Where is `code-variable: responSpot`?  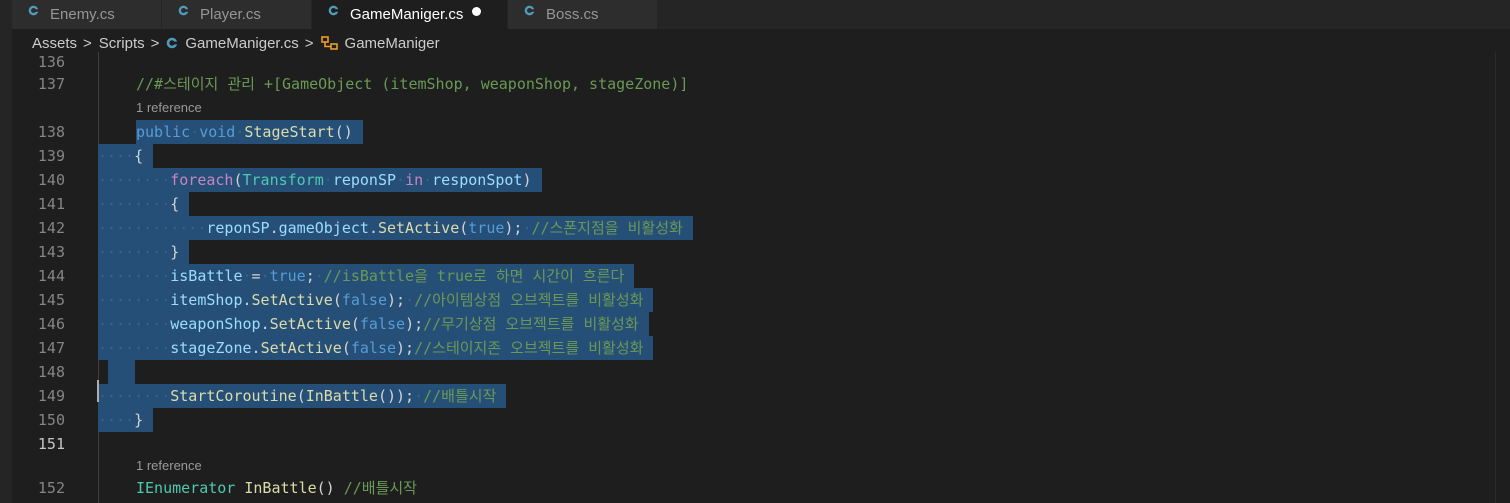
code-variable: responSpot is located at coordinates (477, 180).